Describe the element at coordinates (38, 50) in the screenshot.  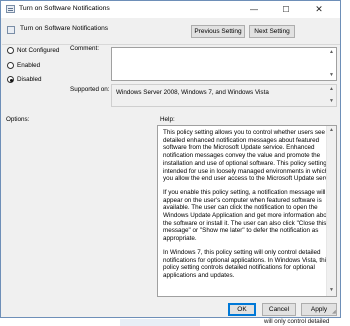
I see `radio-not-configured-label: Not Configured` at that location.